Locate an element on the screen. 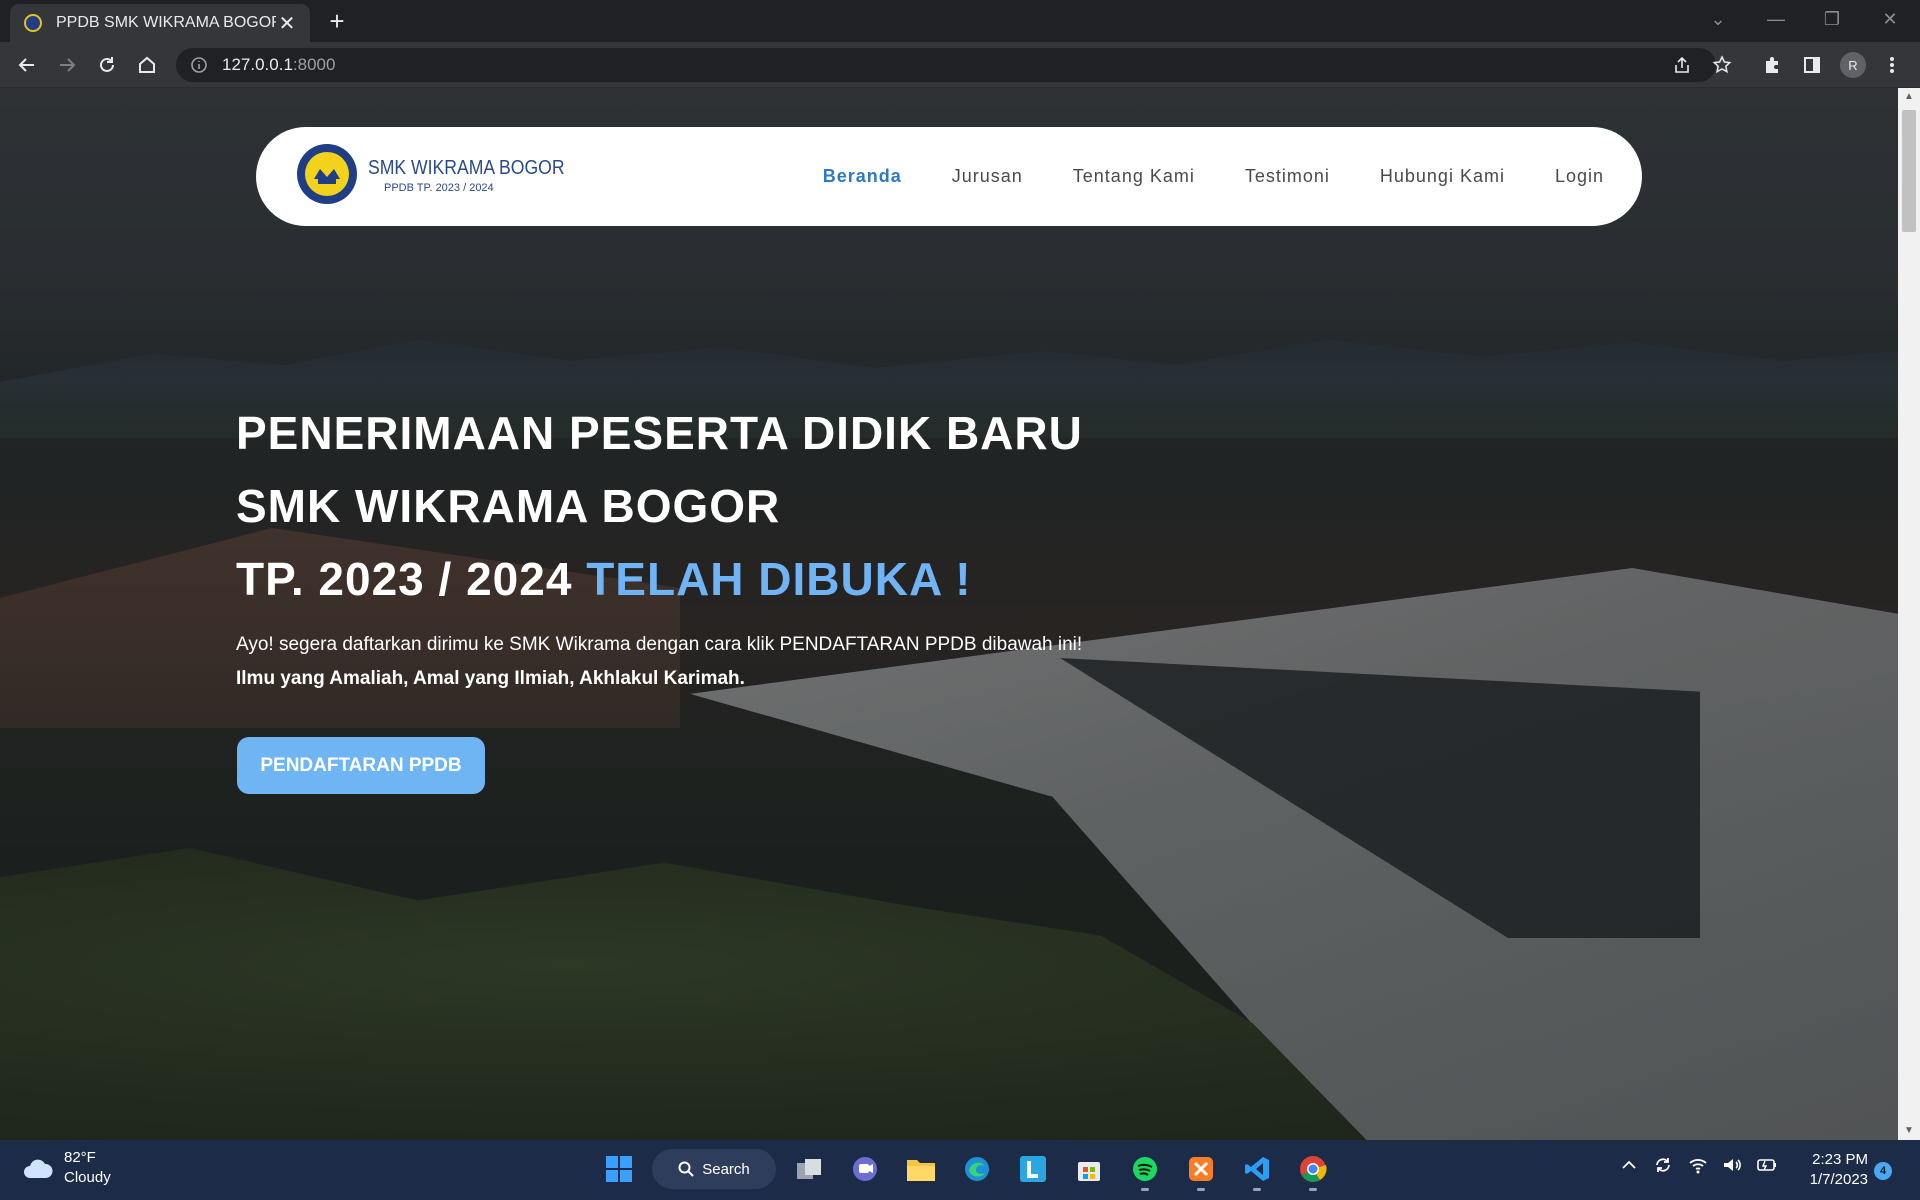 The image size is (1920, 1200). browser-tab: PPDB SMK WIKRAMA BOGOR ✕ is located at coordinates (160, 23).